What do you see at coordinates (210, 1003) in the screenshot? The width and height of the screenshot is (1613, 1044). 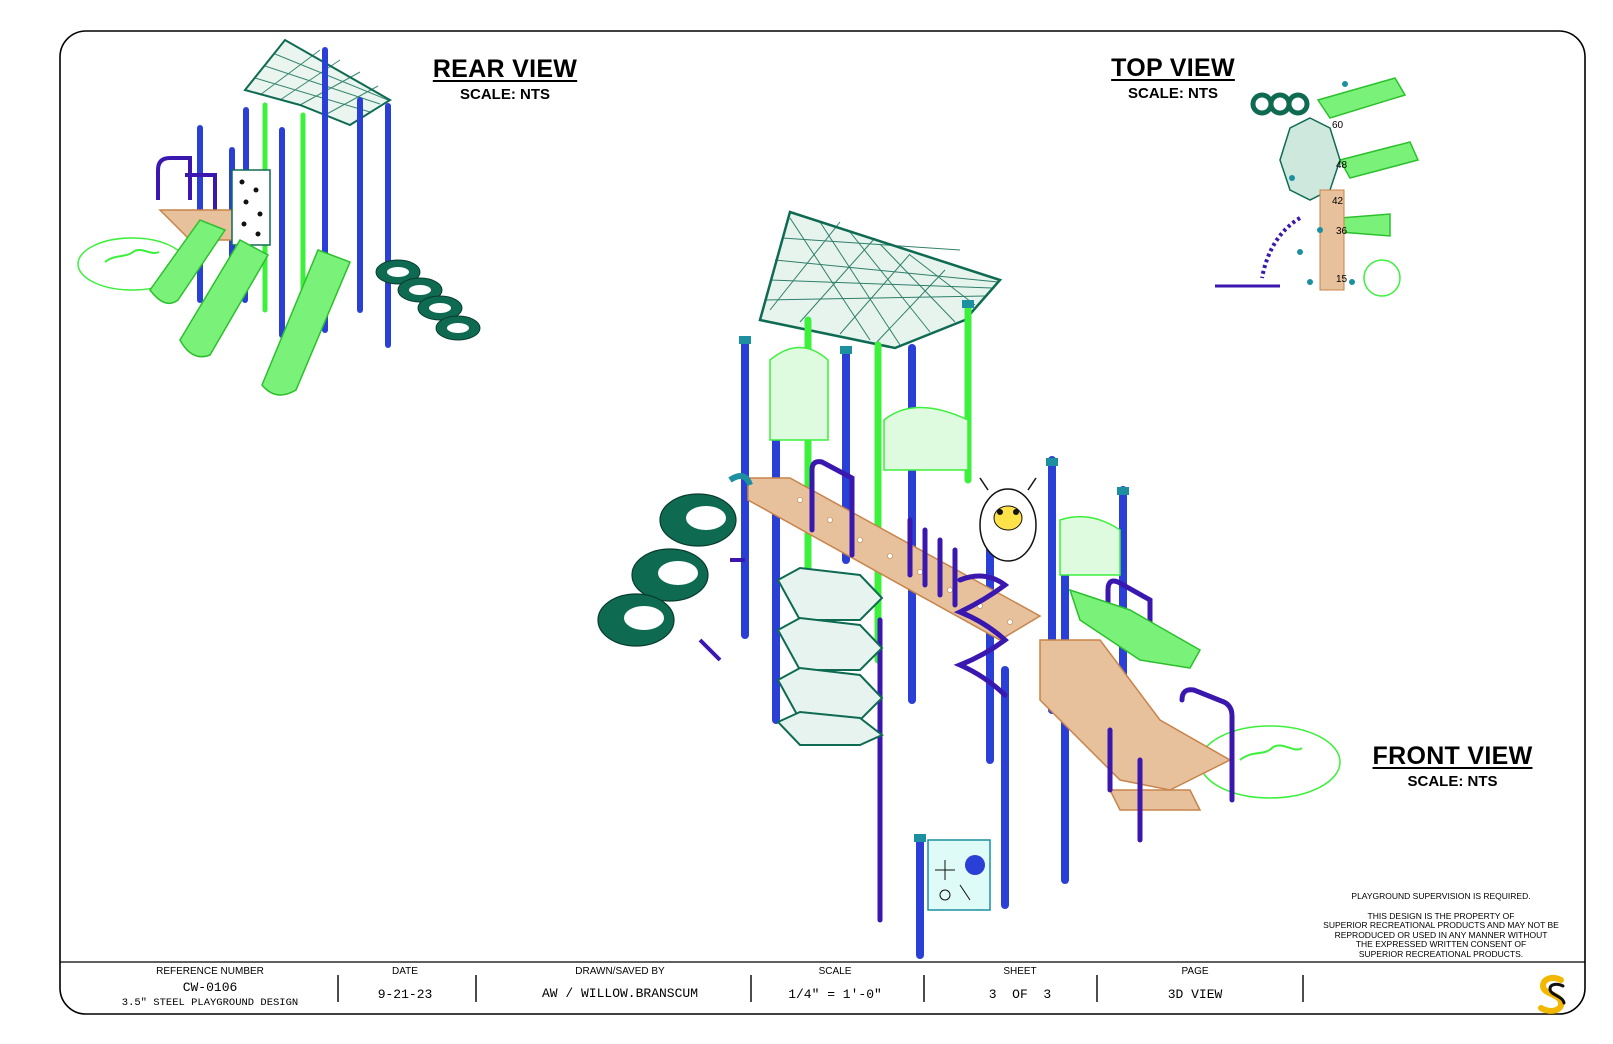 I see `tb-reference-subtitle: 3.5" STEEL PLAYGROUND DESIGN` at bounding box center [210, 1003].